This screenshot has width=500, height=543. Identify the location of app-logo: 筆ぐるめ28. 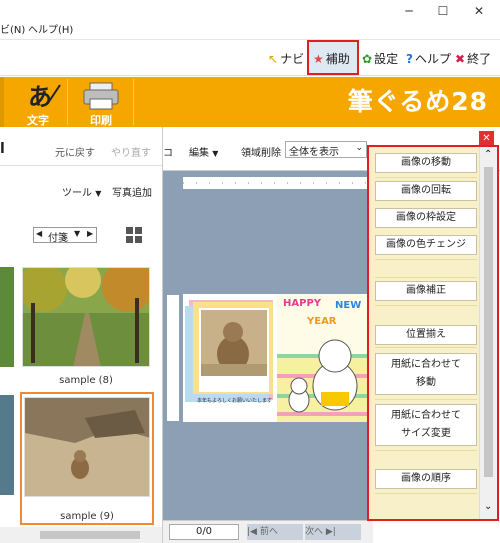
(417, 101).